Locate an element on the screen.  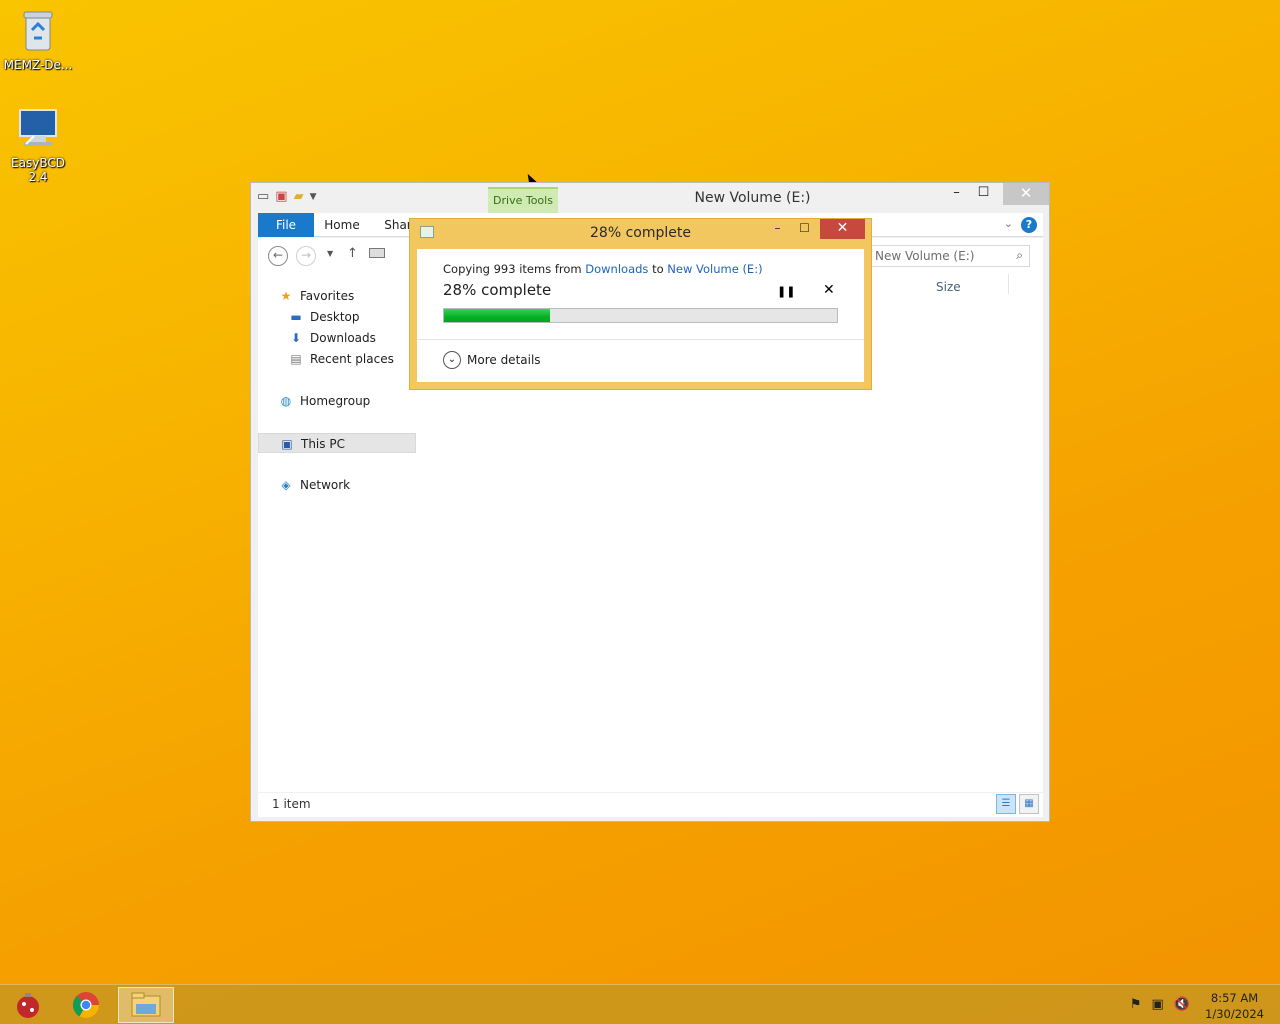
copy-dialog-window-controls: – ☐ ✕ is located at coordinates (814, 229).